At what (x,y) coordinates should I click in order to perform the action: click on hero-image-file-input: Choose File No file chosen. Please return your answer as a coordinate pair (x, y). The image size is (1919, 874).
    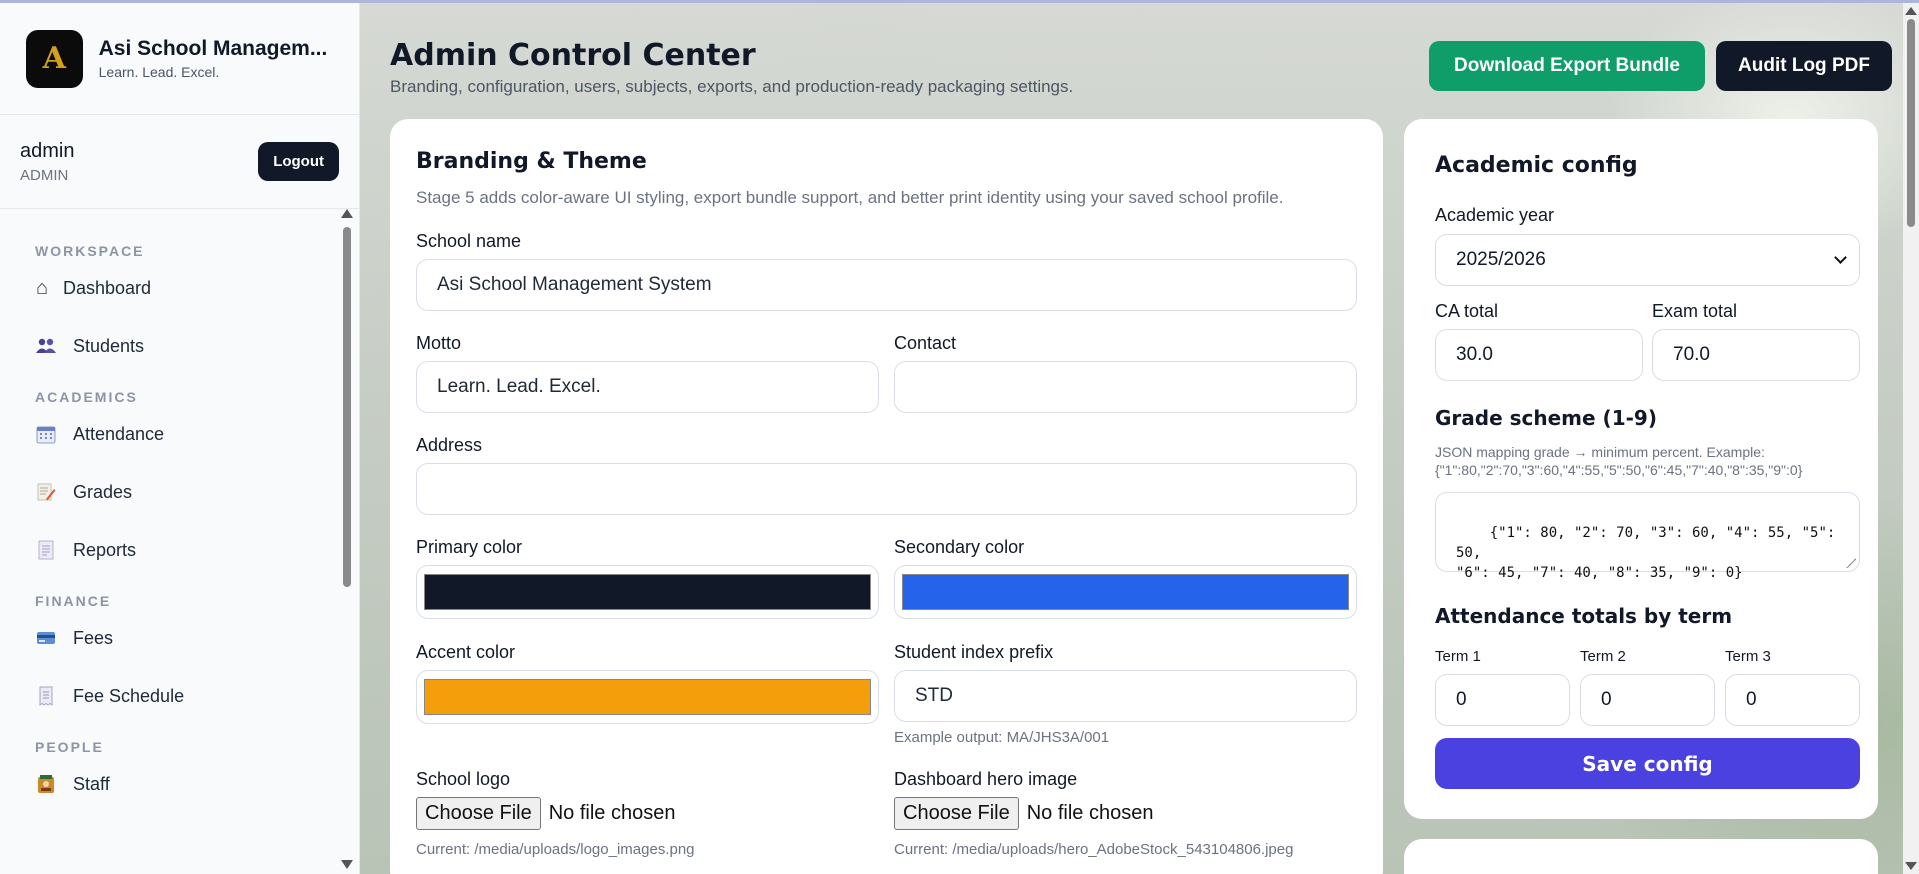
    Looking at the image, I should click on (1023, 813).